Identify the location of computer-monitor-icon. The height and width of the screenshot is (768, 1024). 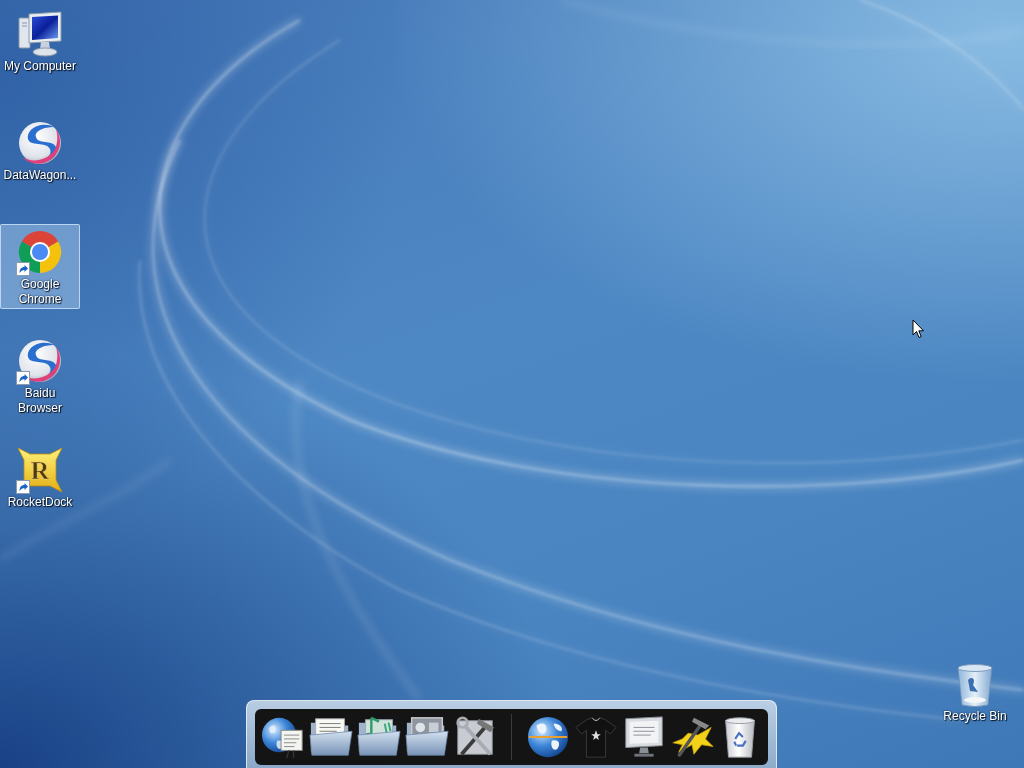
(40, 34).